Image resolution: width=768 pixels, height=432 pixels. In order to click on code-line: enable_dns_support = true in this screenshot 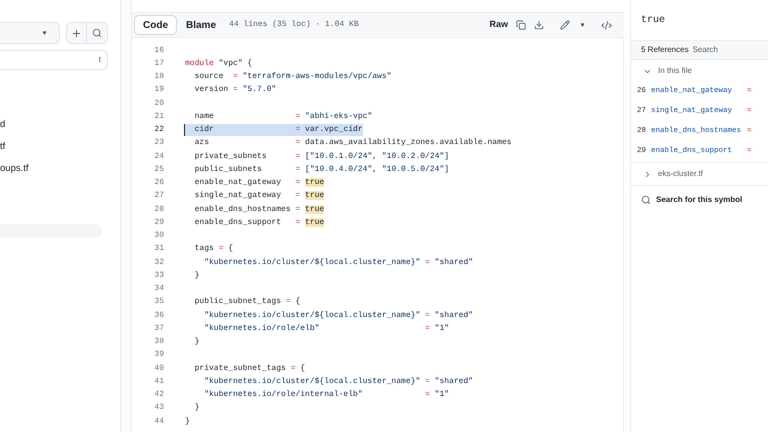, I will do `click(259, 222)`.